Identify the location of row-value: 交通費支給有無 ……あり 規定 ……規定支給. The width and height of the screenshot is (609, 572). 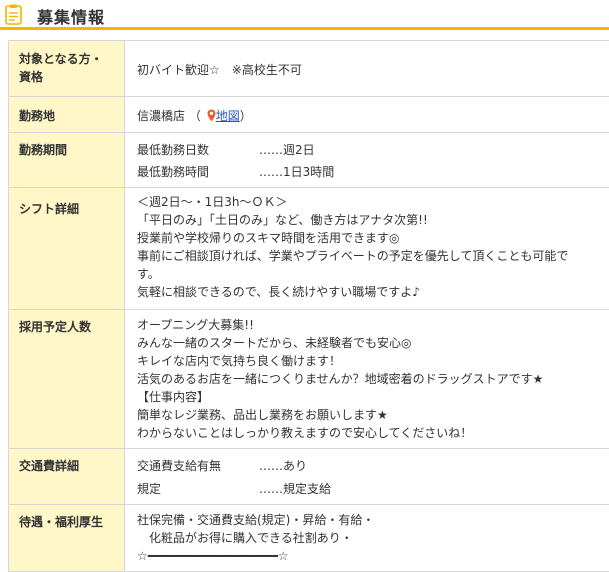
(367, 477).